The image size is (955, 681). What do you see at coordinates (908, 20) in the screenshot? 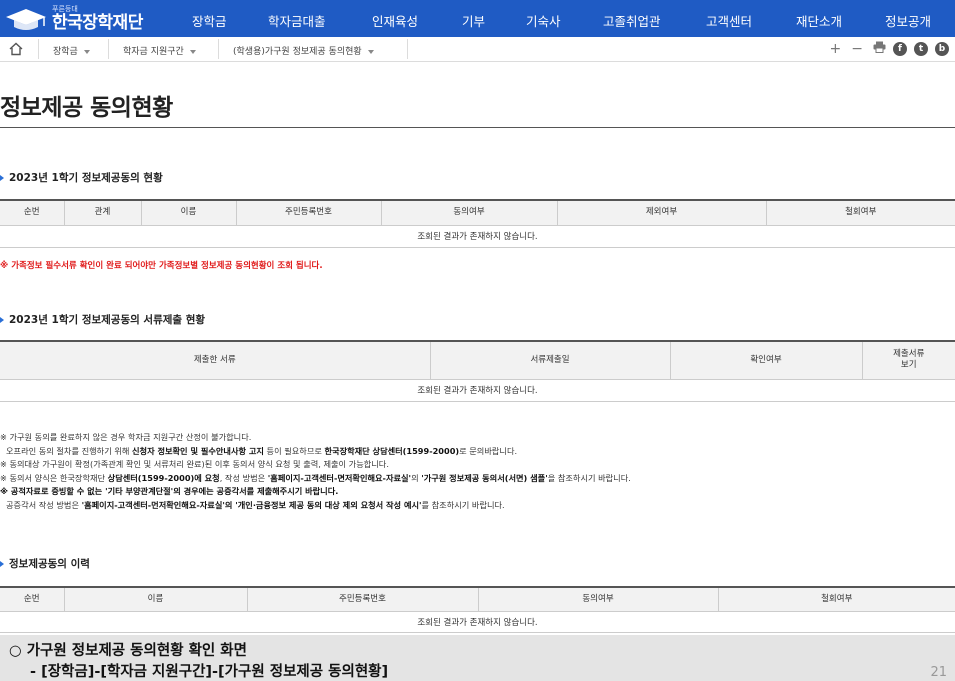
I see `nav-item-disclosure: 정보공개` at bounding box center [908, 20].